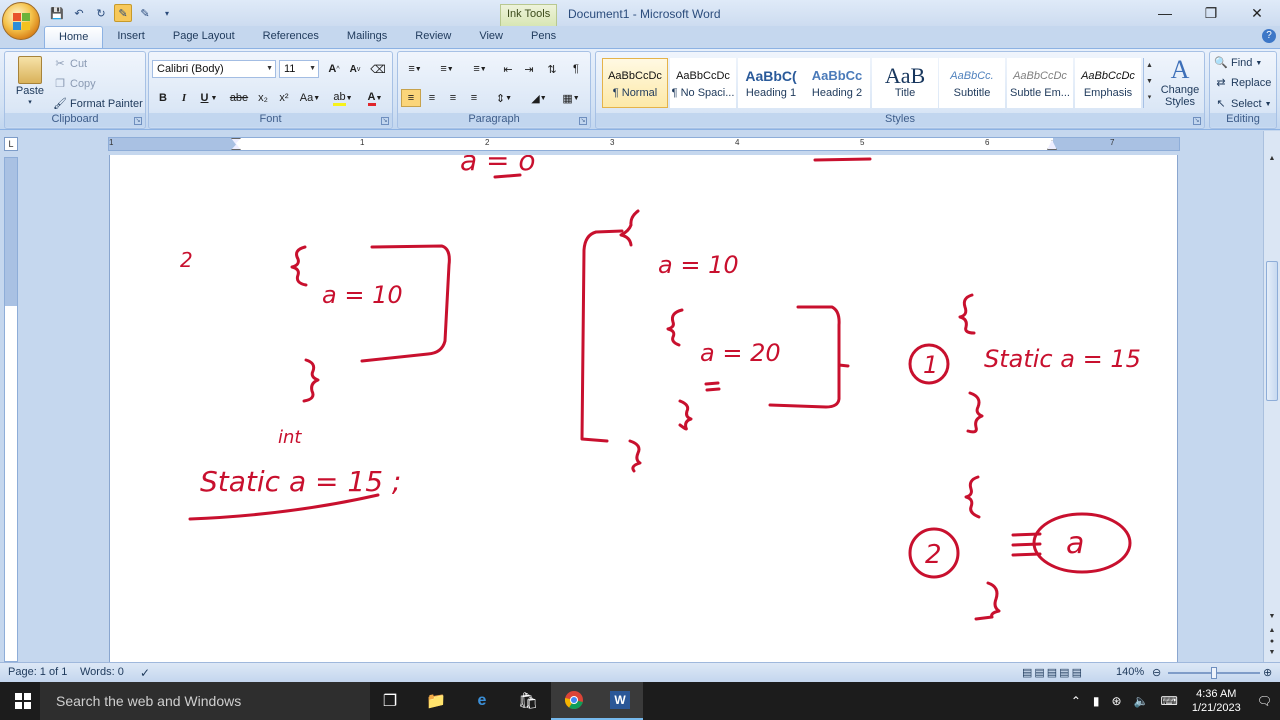  Describe the element at coordinates (1238, 63) in the screenshot. I see `find-button: 🔍 Find ▼` at that location.